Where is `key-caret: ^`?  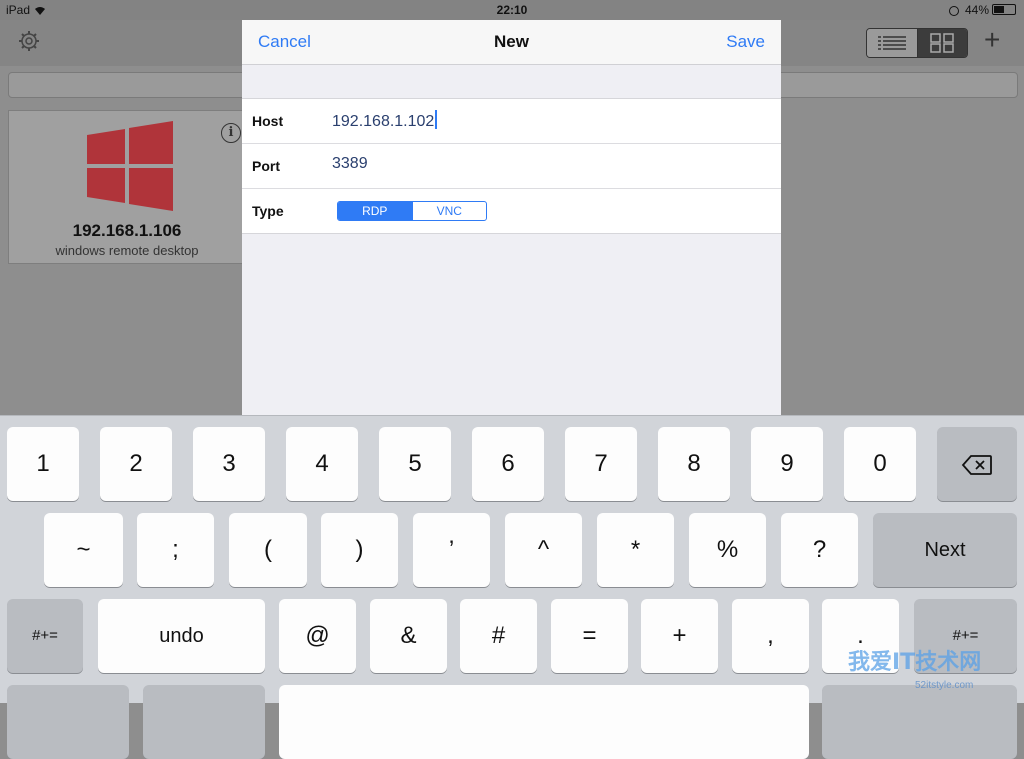
key-caret: ^ is located at coordinates (543, 550).